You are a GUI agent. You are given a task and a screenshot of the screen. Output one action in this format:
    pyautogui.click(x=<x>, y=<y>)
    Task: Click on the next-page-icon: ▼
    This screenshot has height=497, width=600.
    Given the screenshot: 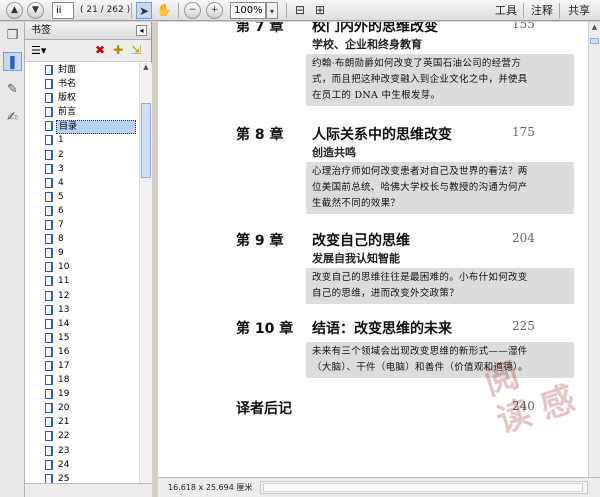 What is the action you would take?
    pyautogui.click(x=35, y=10)
    